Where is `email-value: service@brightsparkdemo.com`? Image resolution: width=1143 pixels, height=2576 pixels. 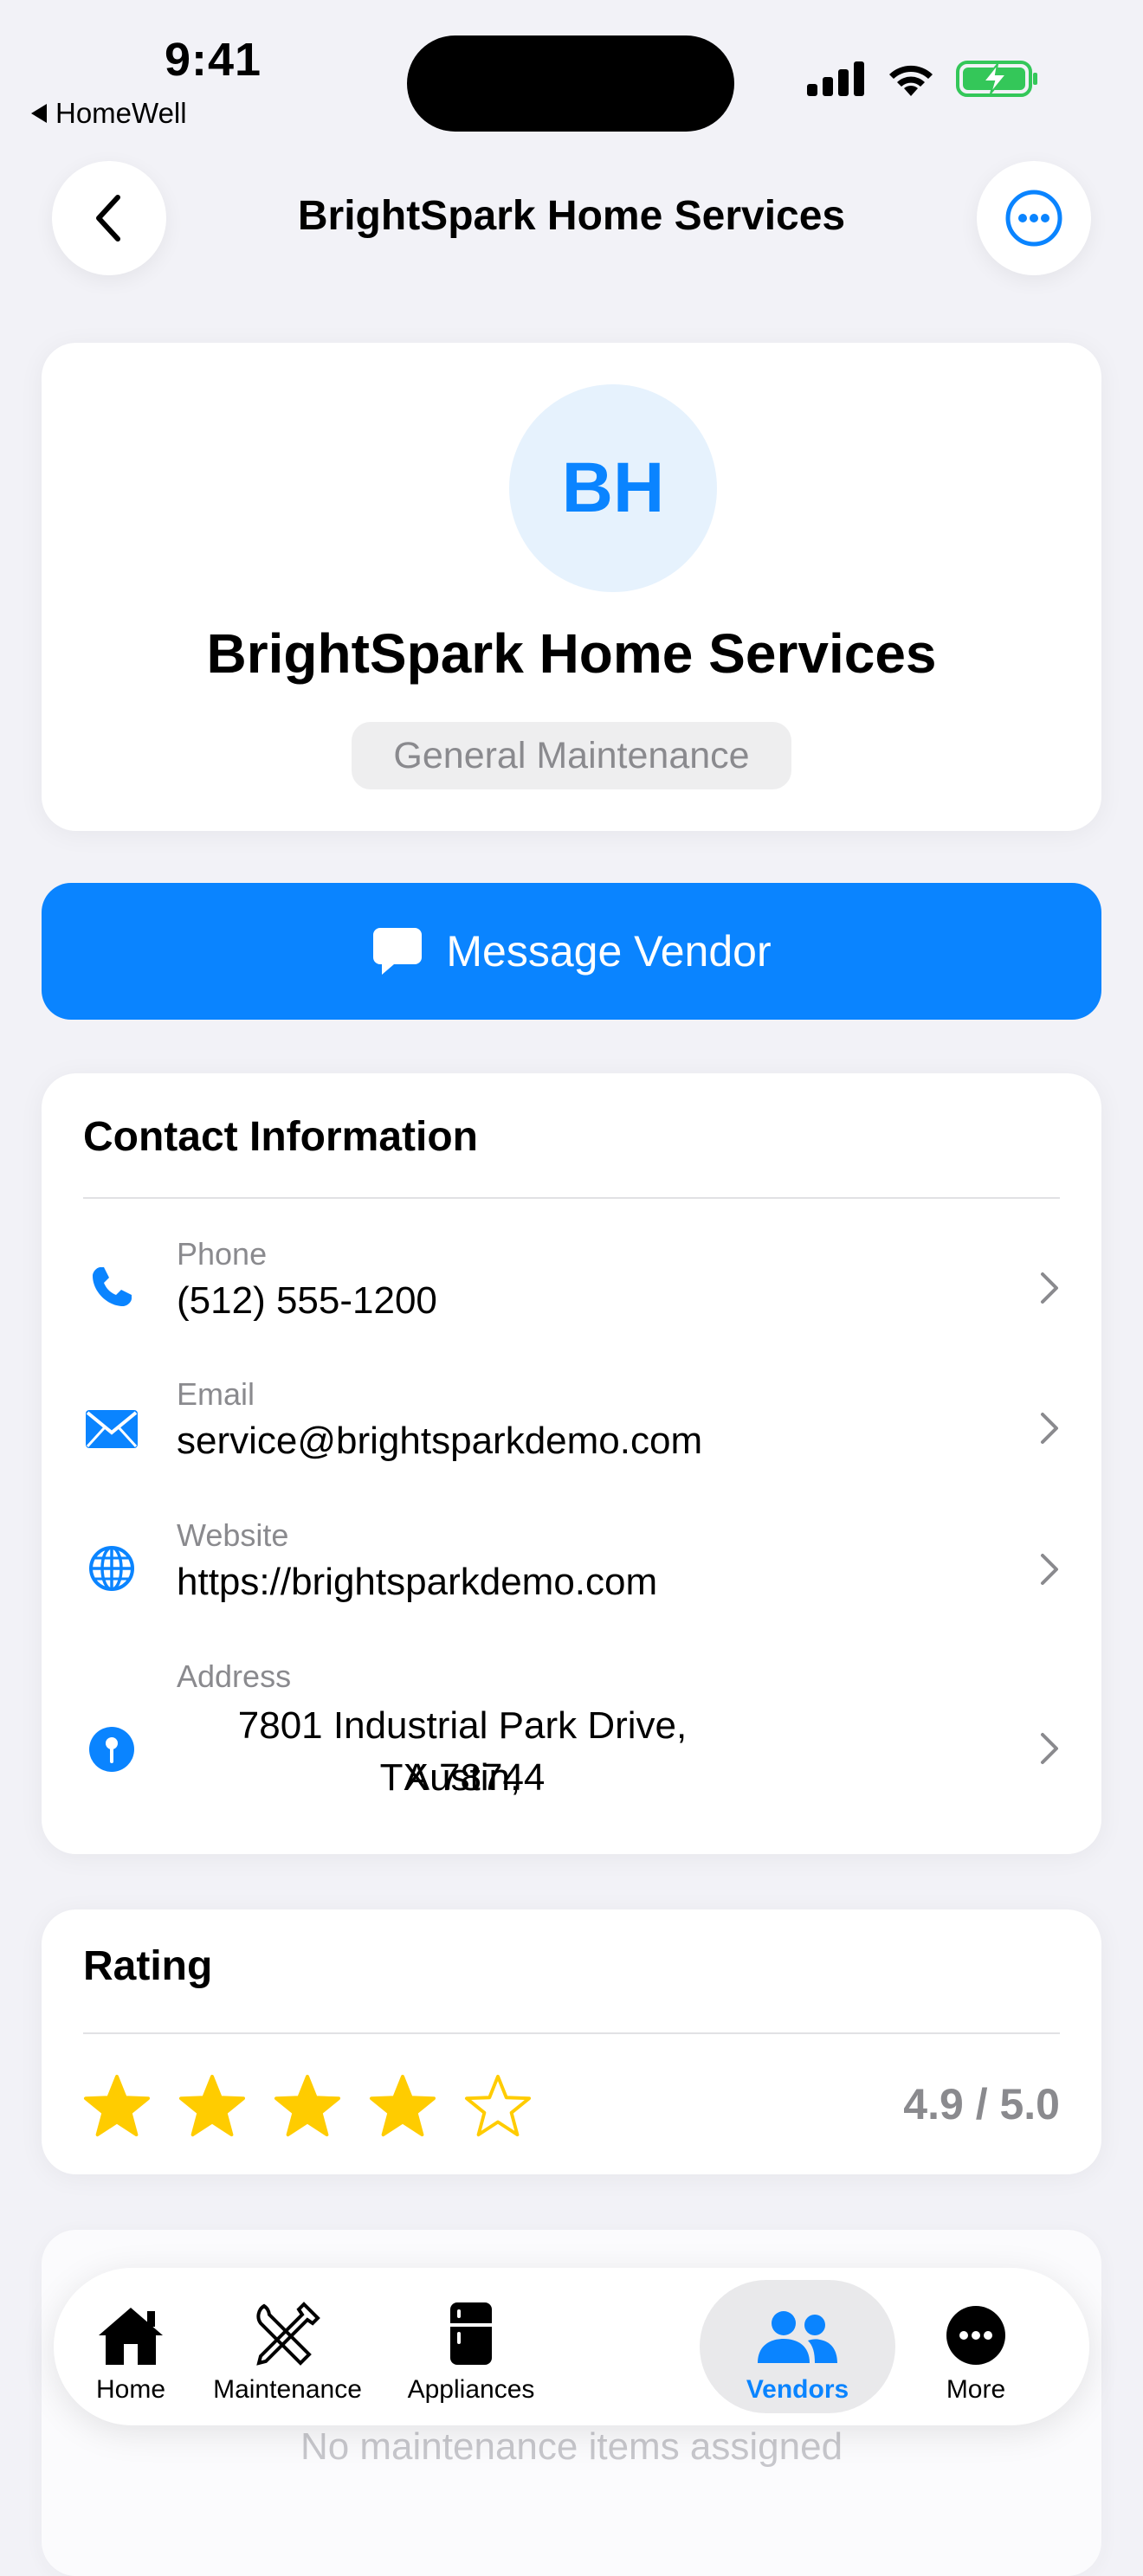 email-value: service@brightsparkdemo.com is located at coordinates (440, 1441).